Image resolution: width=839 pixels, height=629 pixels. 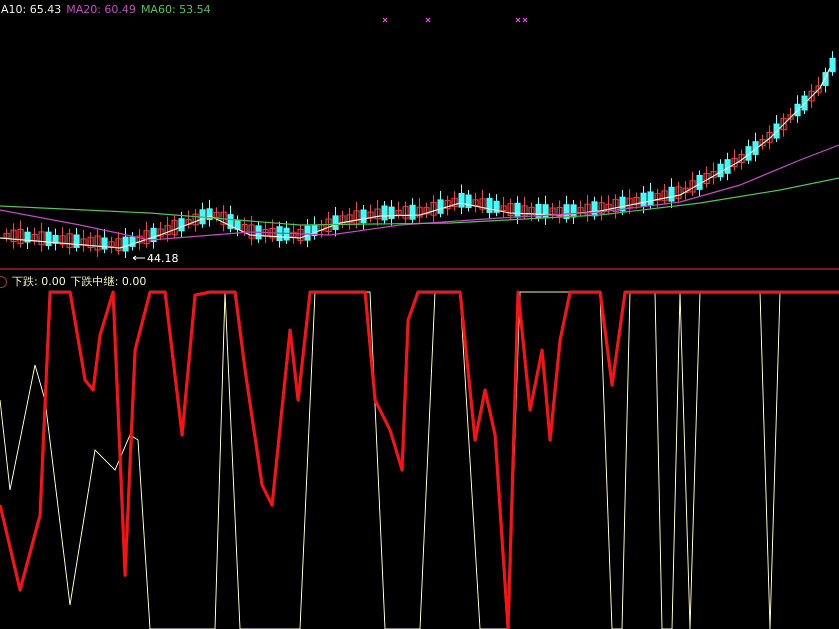 I want to click on low-price-label: 44.18, so click(x=162, y=258).